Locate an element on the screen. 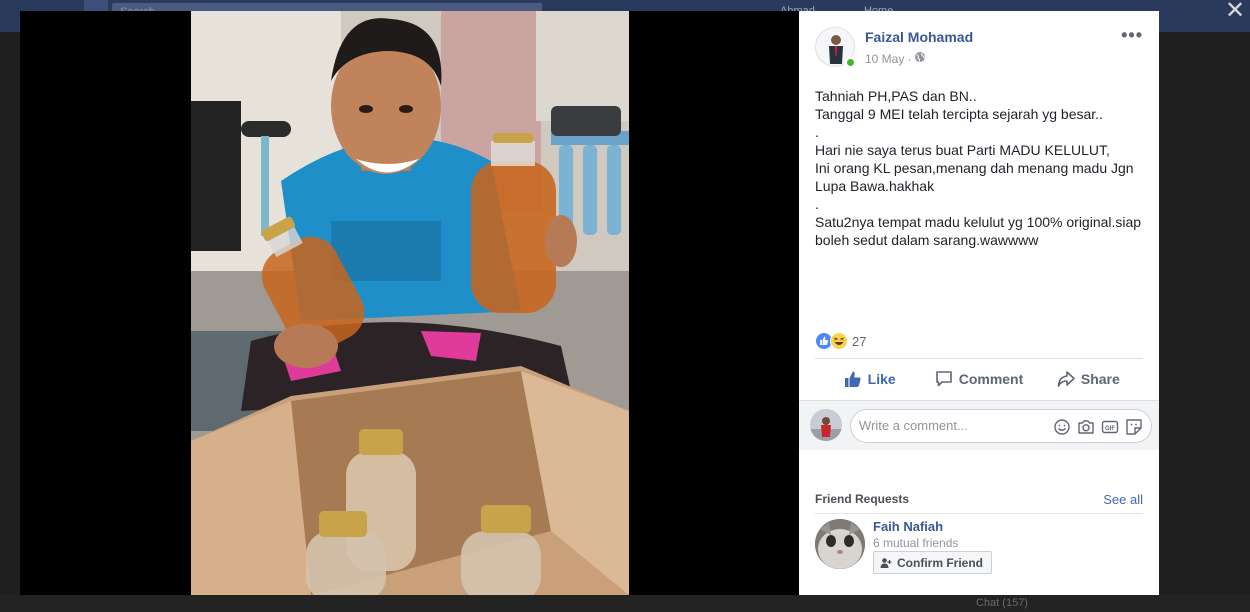  emoji-icon is located at coordinates (1062, 427).